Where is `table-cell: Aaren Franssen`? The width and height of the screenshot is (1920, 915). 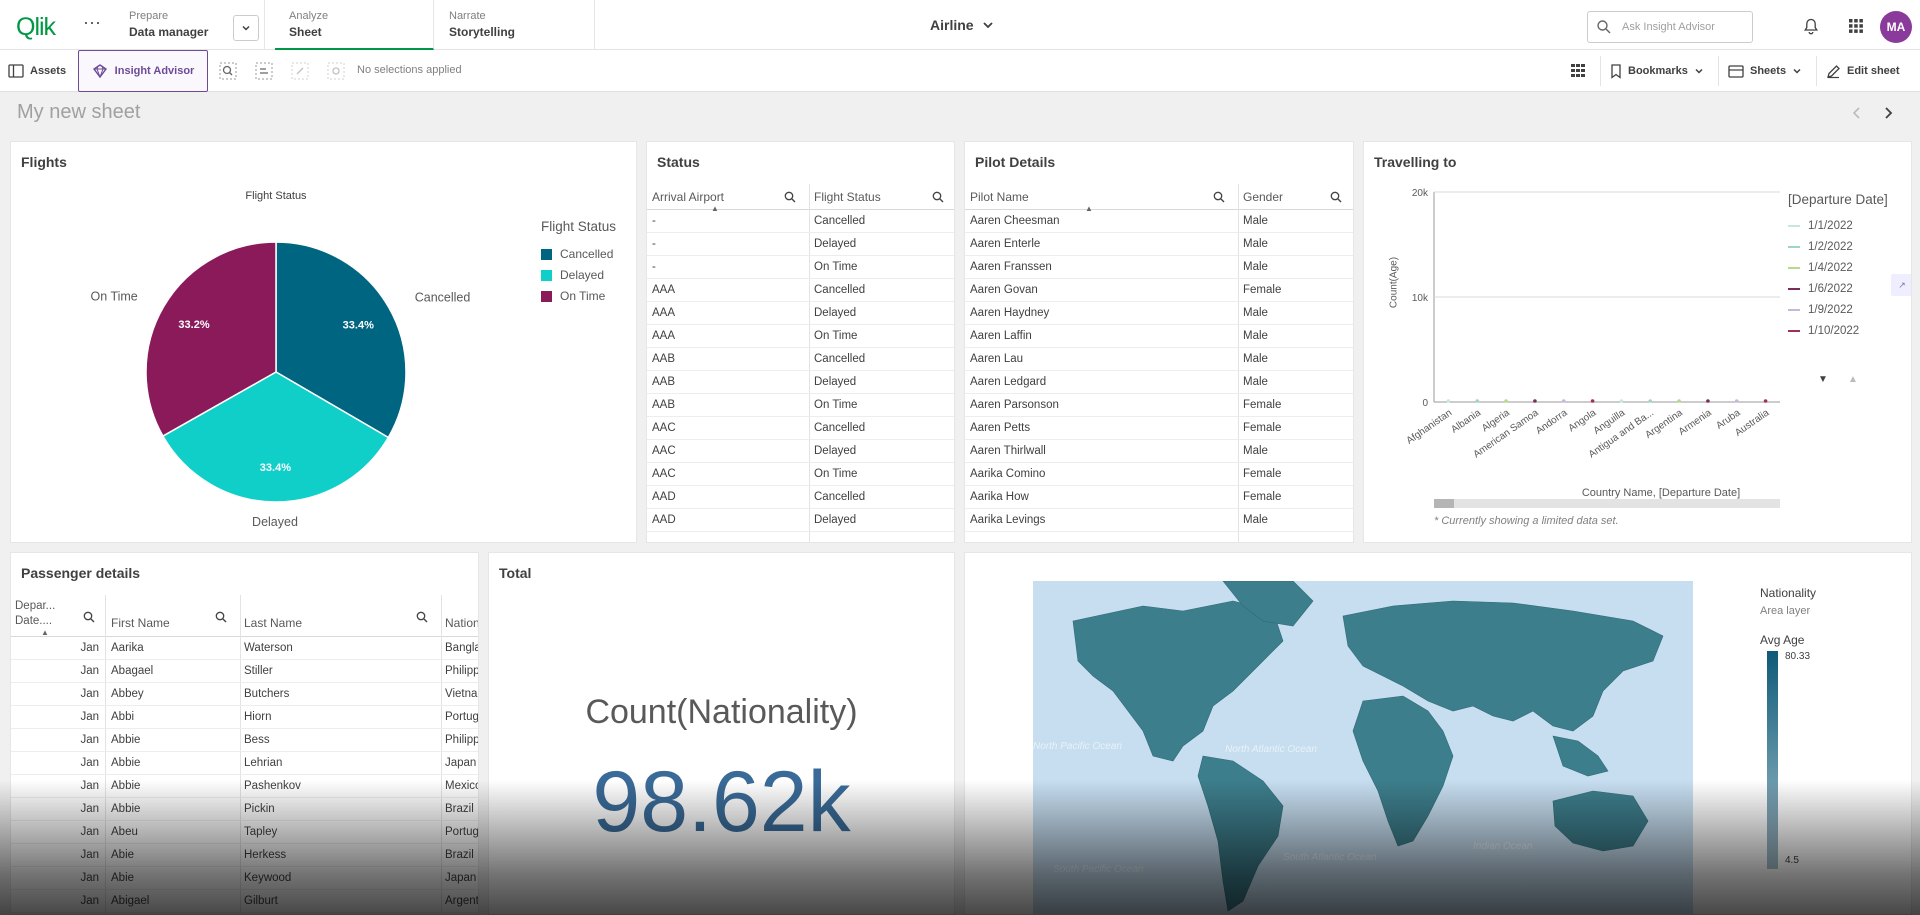
table-cell: Aaren Franssen is located at coordinates (1100, 267).